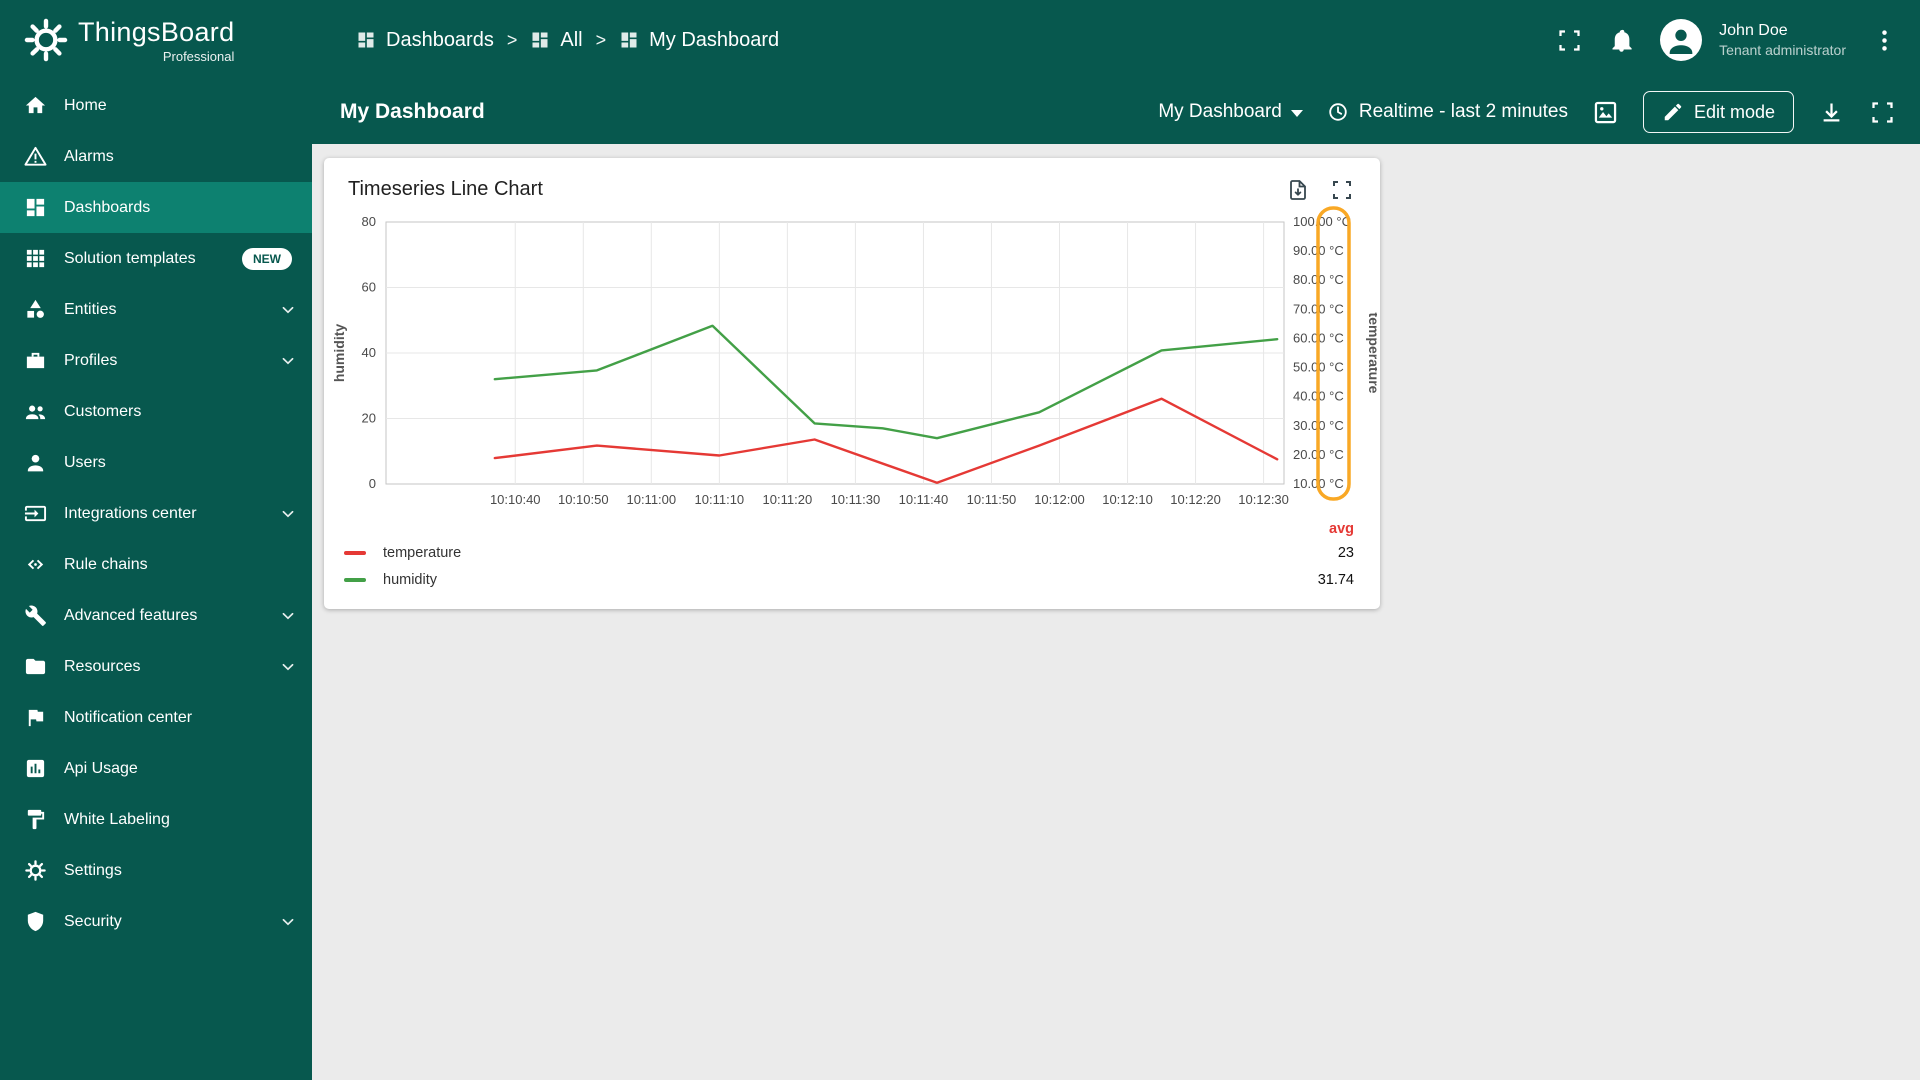  What do you see at coordinates (445, 189) in the screenshot?
I see `widget-title: Timeseries Line Chart` at bounding box center [445, 189].